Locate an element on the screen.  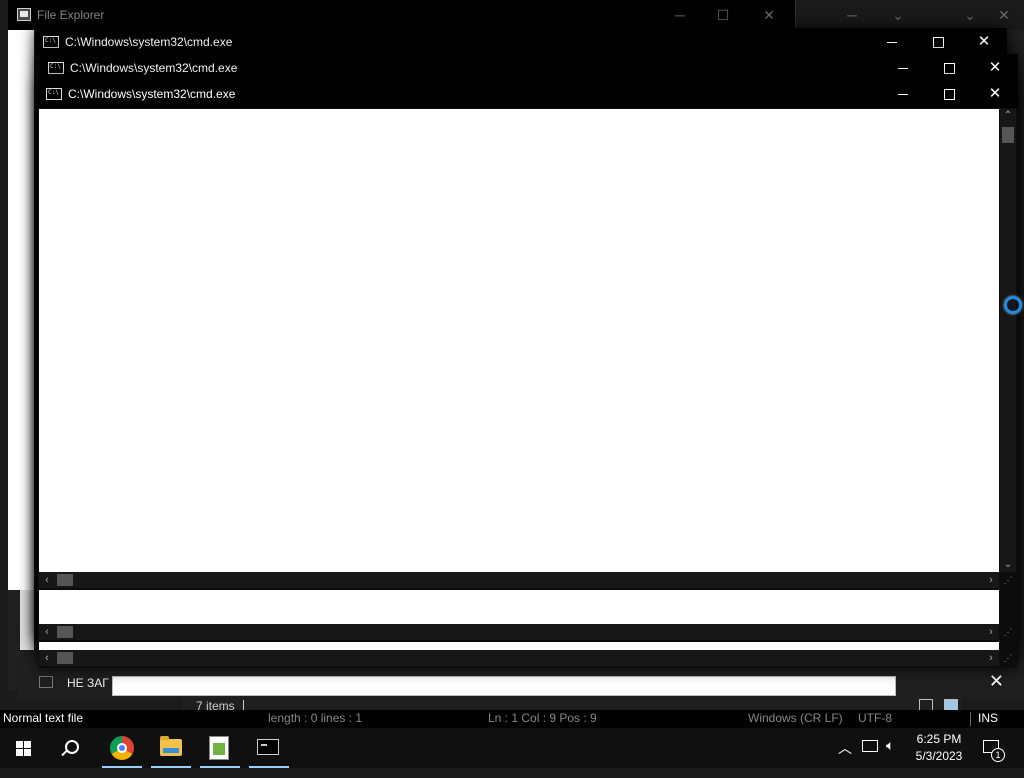
show-hidden-icons-chevron-icon: ︿ is located at coordinates (845, 758).